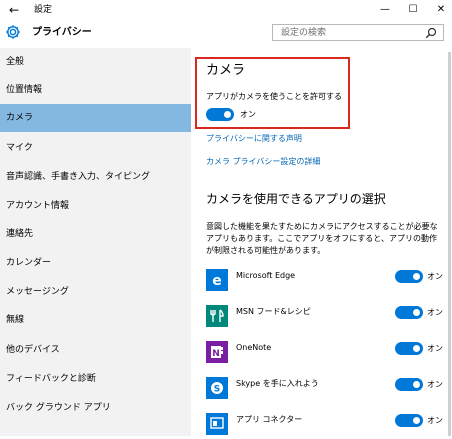 This screenshot has height=439, width=452. I want to click on gear-icon, so click(13, 32).